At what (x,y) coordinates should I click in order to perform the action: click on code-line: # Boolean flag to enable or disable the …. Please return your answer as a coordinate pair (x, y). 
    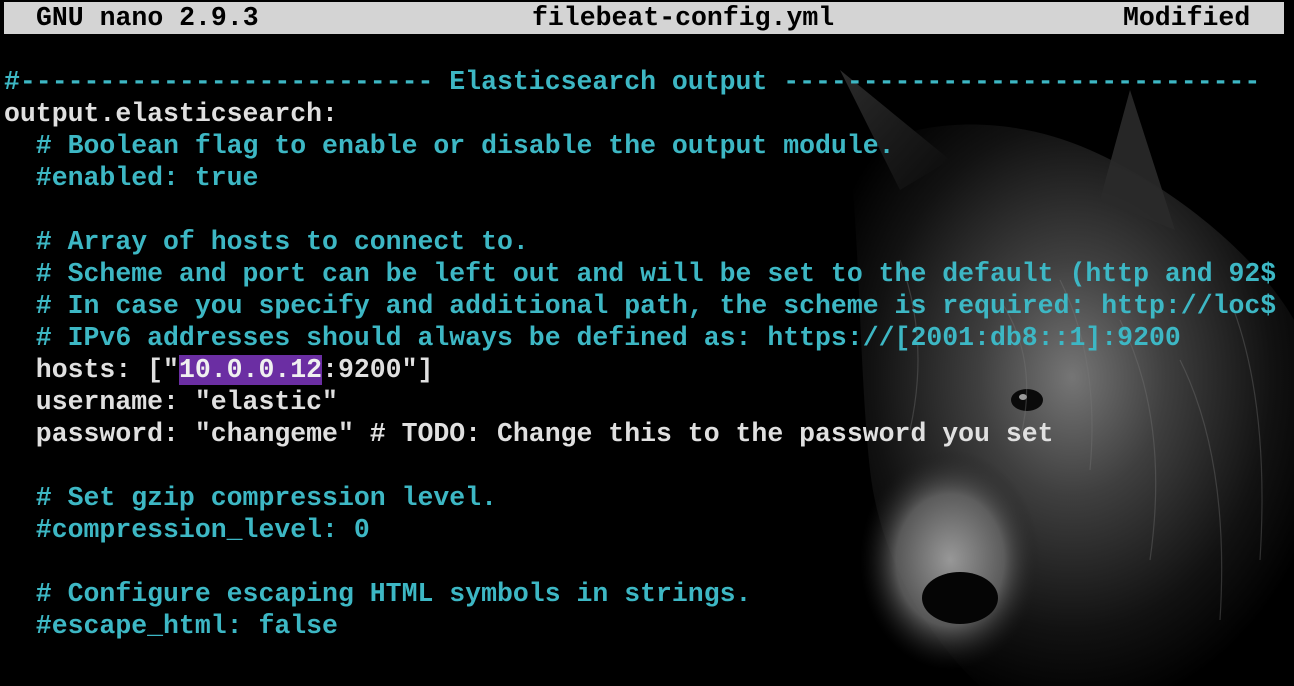
    Looking at the image, I should click on (640, 146).